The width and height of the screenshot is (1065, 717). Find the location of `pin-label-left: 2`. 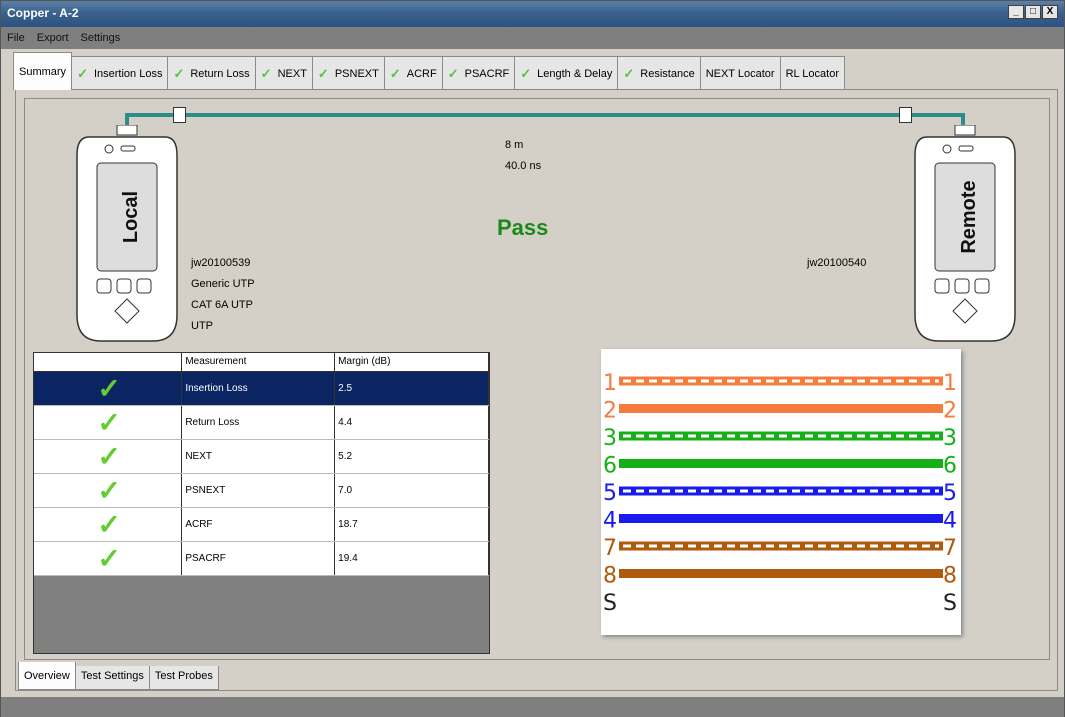

pin-label-left: 2 is located at coordinates (610, 411).